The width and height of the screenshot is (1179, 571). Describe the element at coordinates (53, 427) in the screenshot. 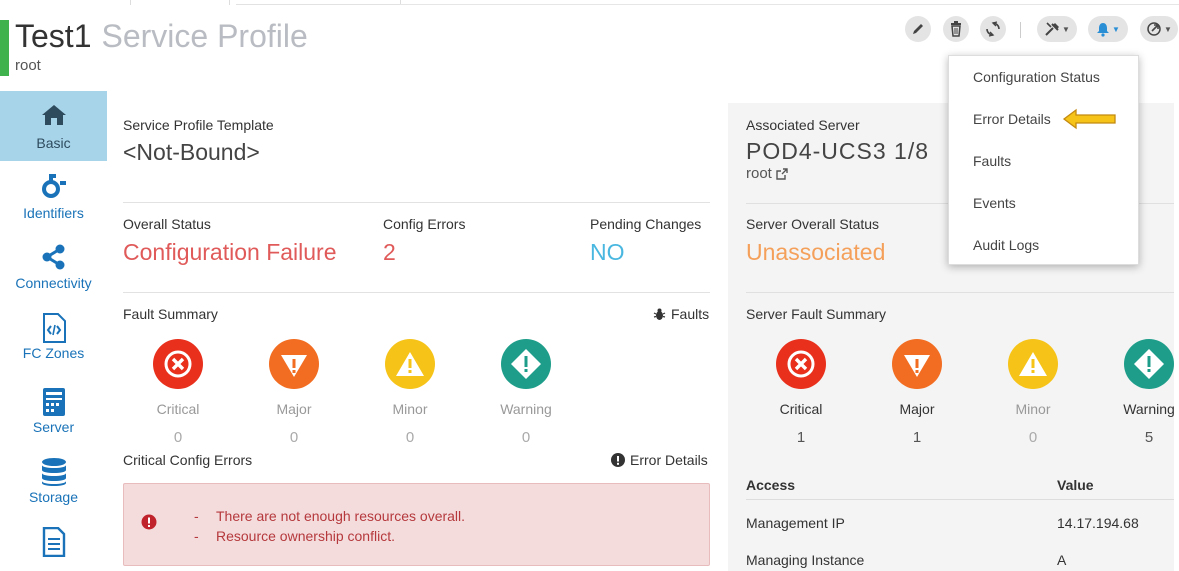

I see `sidebar-item-label: Server` at that location.